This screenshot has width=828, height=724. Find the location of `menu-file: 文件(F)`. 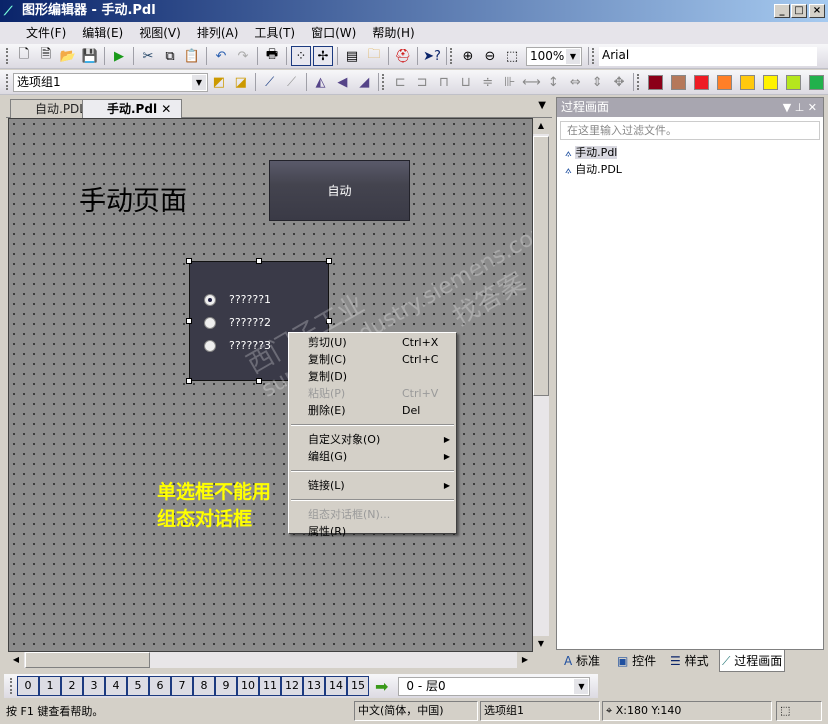

menu-file: 文件(F) is located at coordinates (46, 33).